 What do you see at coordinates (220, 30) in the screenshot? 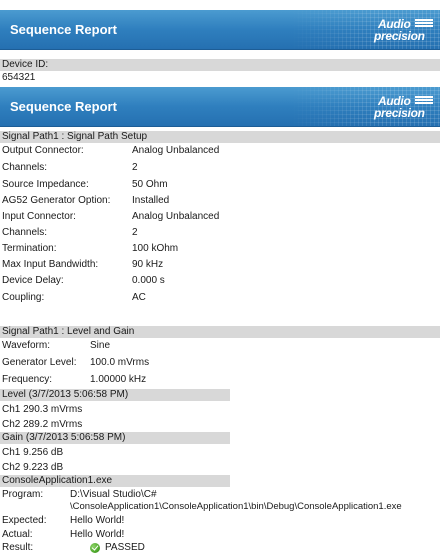
I see `report-banner: Sequence Report Audio precision` at bounding box center [220, 30].